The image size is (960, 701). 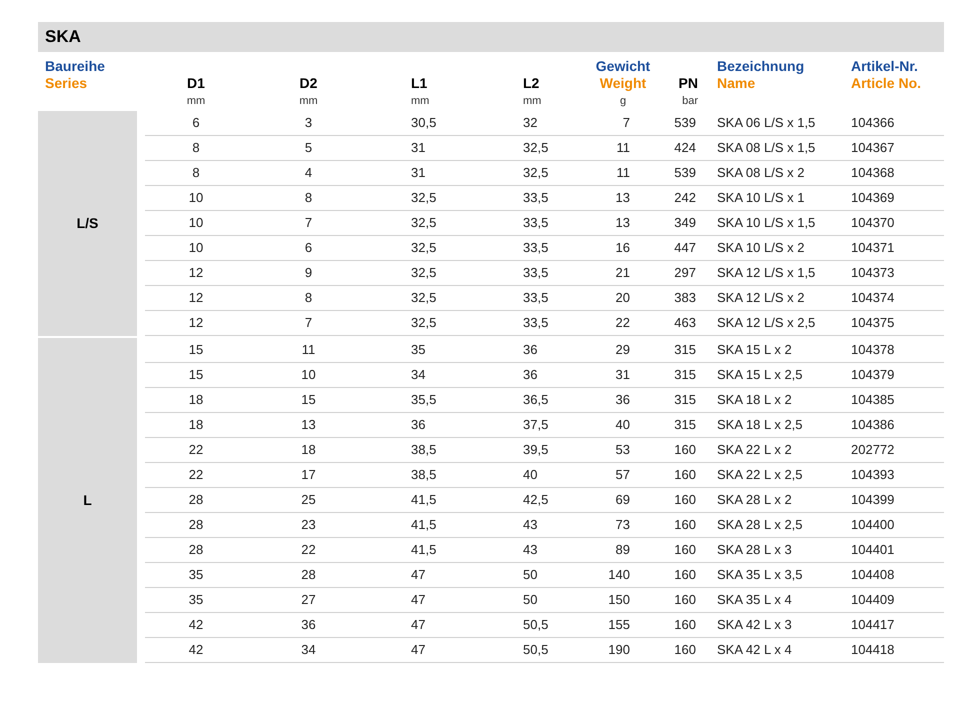 What do you see at coordinates (872, 350) in the screenshot?
I see `table-cell-text: 104378` at bounding box center [872, 350].